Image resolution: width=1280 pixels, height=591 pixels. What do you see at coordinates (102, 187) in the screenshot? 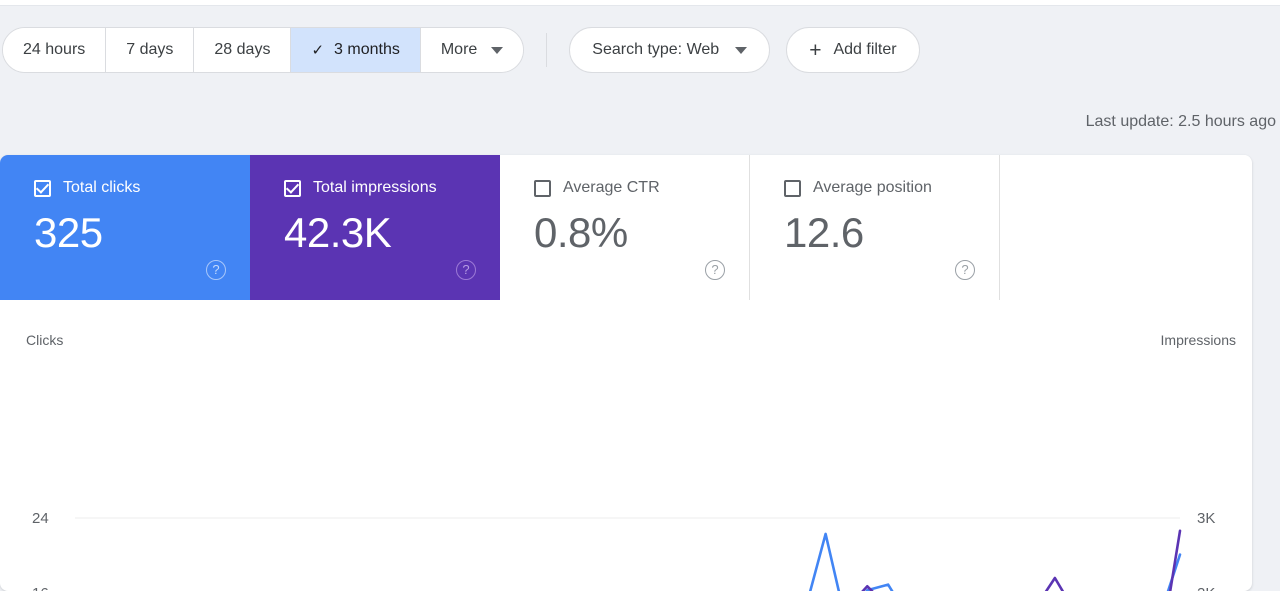
I see `metric-label-total-clicks: Total clicks` at bounding box center [102, 187].